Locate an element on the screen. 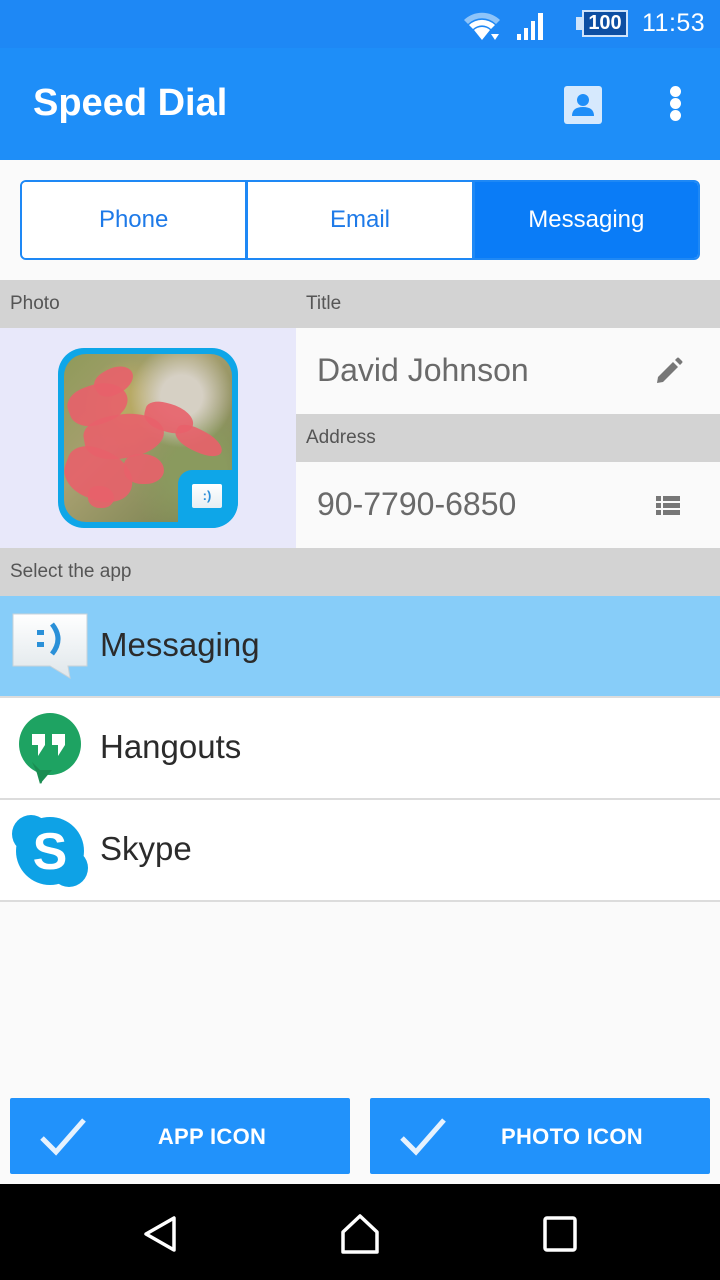 The height and width of the screenshot is (1280, 720). app-item-hangouts: Hangouts is located at coordinates (360, 749).